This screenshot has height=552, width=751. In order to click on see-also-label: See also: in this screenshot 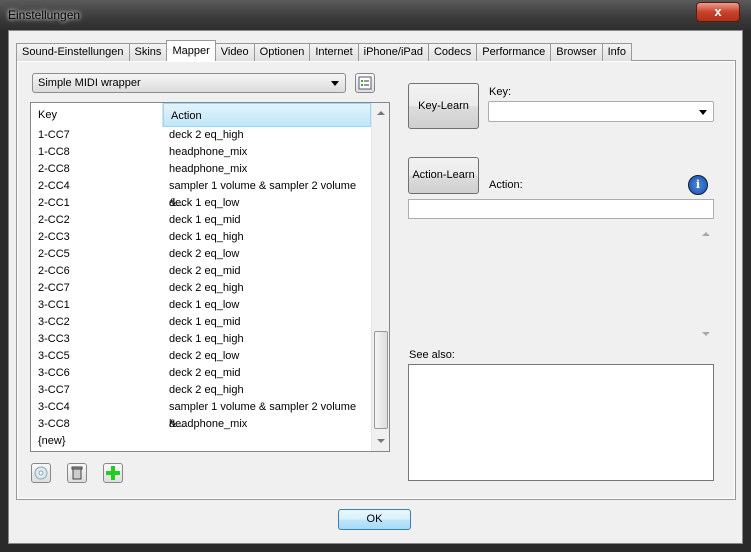, I will do `click(432, 355)`.